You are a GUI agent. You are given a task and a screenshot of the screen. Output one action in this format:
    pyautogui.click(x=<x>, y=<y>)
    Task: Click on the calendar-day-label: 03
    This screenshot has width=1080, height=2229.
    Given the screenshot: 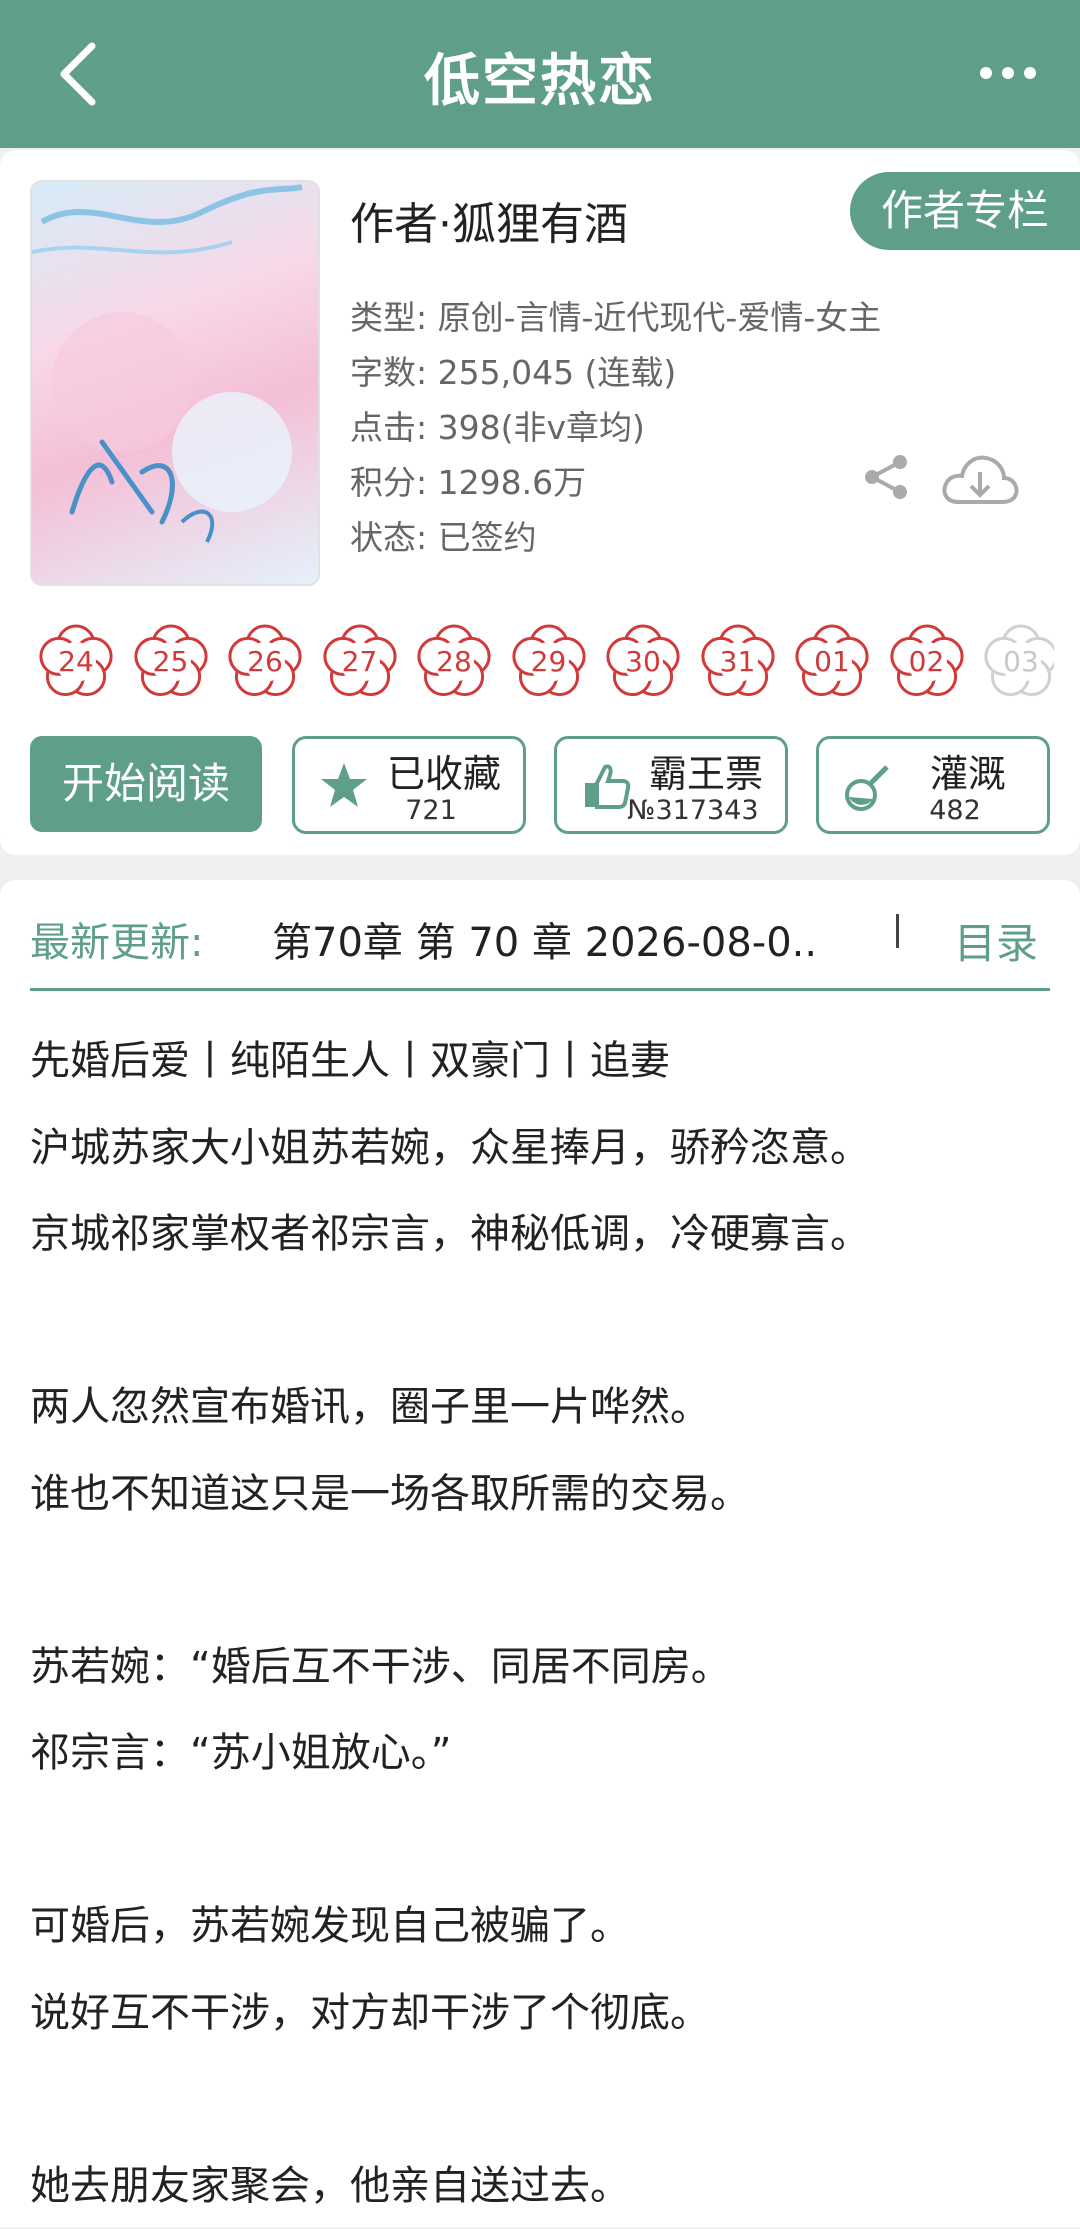 What is the action you would take?
    pyautogui.click(x=1016, y=662)
    